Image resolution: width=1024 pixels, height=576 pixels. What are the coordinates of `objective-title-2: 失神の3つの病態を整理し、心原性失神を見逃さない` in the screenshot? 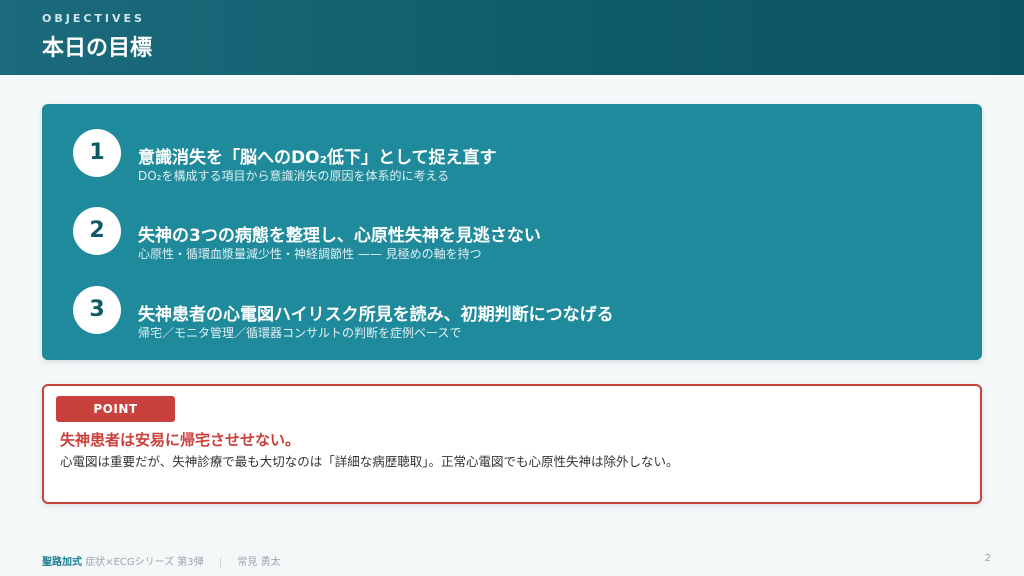 It's located at (339, 236).